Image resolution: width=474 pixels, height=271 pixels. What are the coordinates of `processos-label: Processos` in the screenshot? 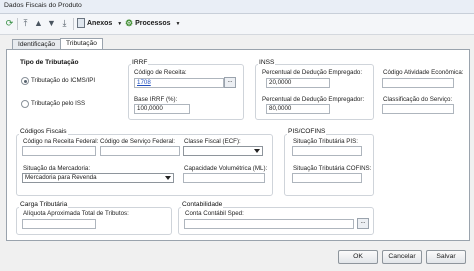 It's located at (153, 23).